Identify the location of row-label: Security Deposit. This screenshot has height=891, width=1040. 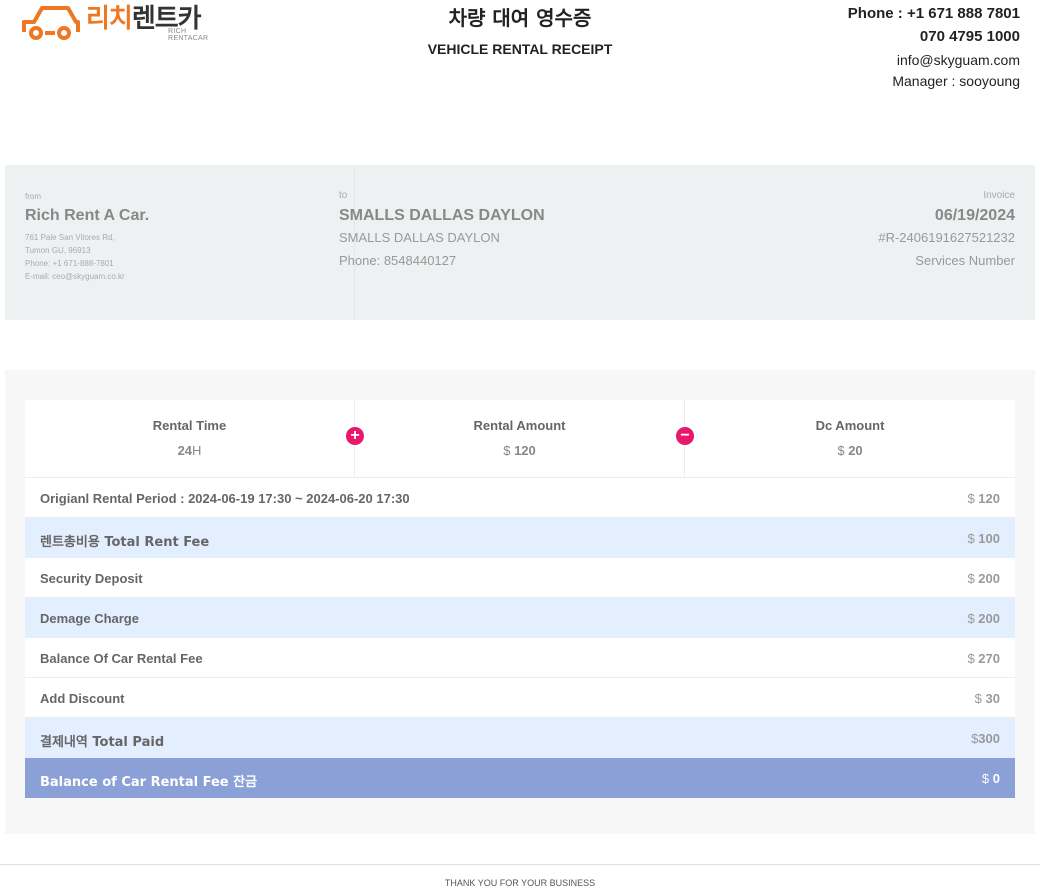
(91, 578).